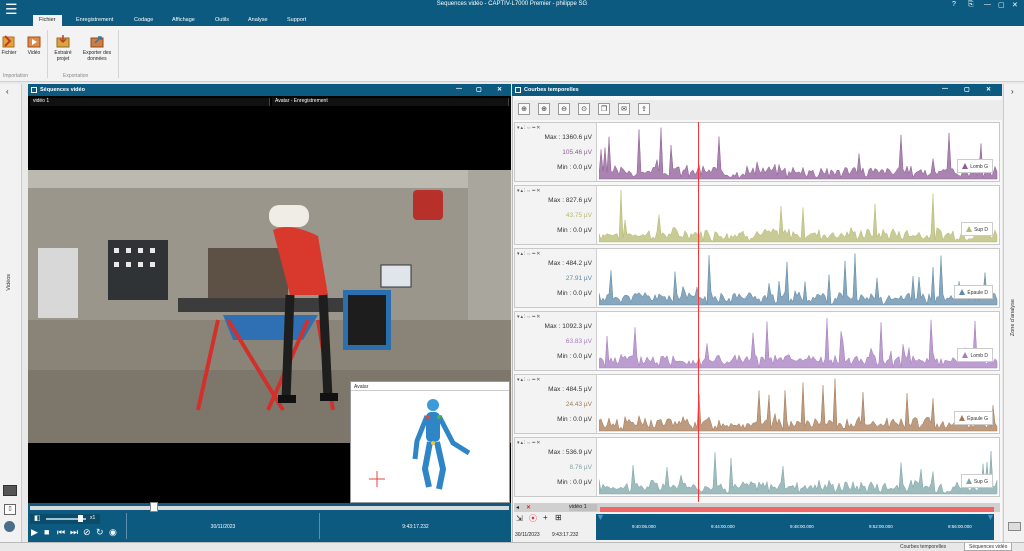 The image size is (1024, 551). Describe the element at coordinates (63, 48) in the screenshot. I see `extract-project-button: Extrairé projet` at that location.